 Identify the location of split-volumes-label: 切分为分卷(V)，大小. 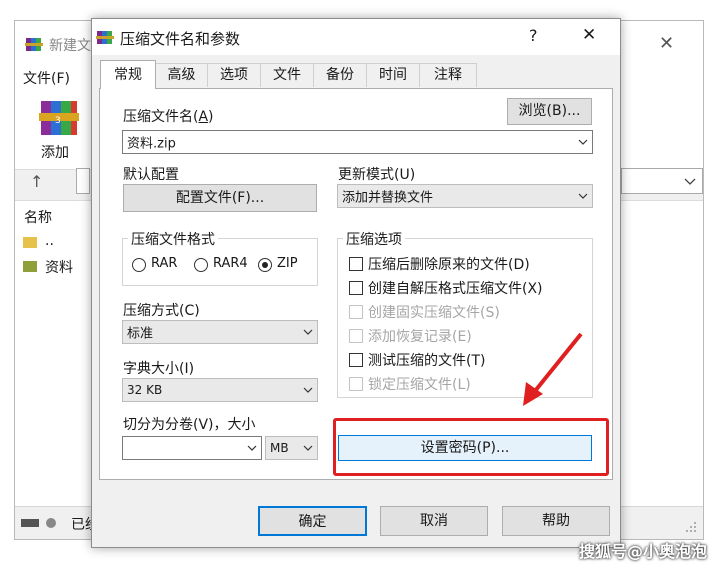
(189, 425).